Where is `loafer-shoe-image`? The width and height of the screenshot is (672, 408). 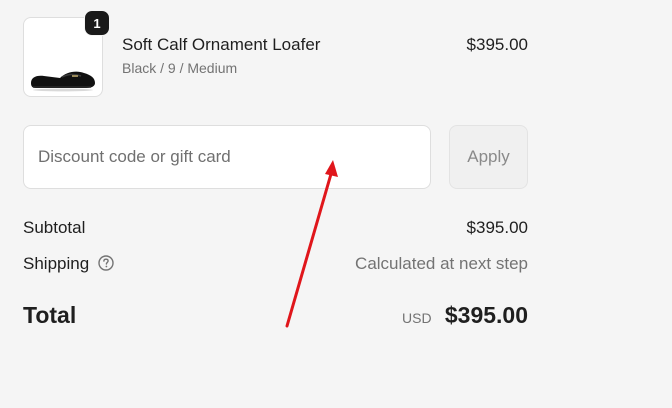 loafer-shoe-image is located at coordinates (63, 81).